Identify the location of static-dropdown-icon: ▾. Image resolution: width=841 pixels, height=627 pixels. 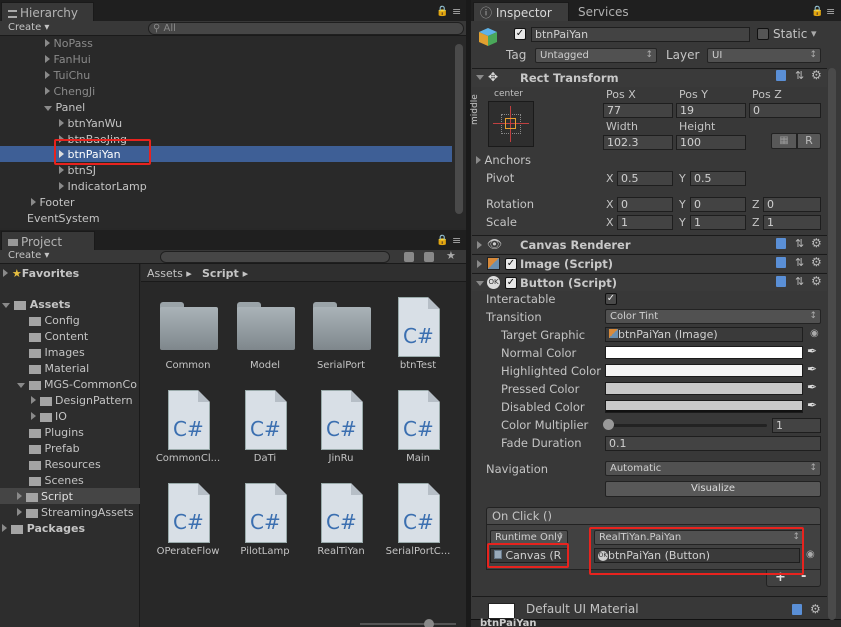
(814, 33).